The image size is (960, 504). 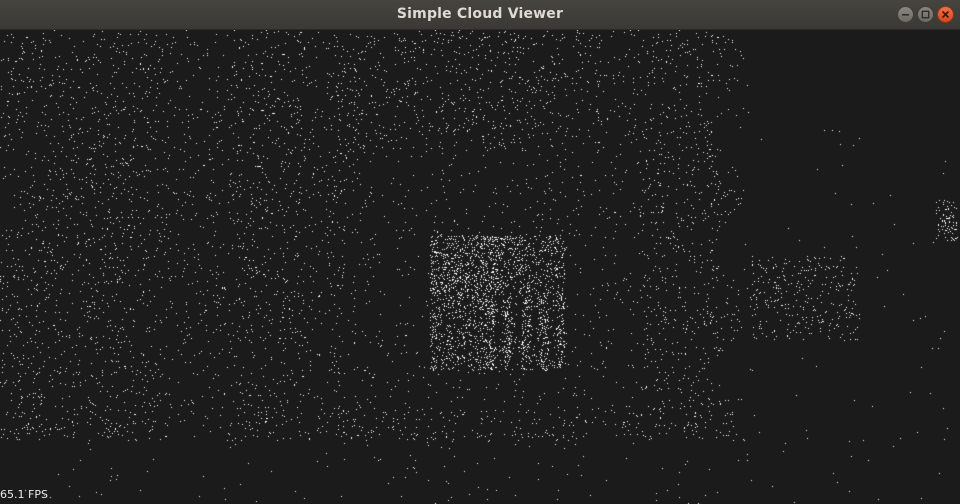 I want to click on title-bar: Simple Cloud Viewer, so click(x=480, y=15).